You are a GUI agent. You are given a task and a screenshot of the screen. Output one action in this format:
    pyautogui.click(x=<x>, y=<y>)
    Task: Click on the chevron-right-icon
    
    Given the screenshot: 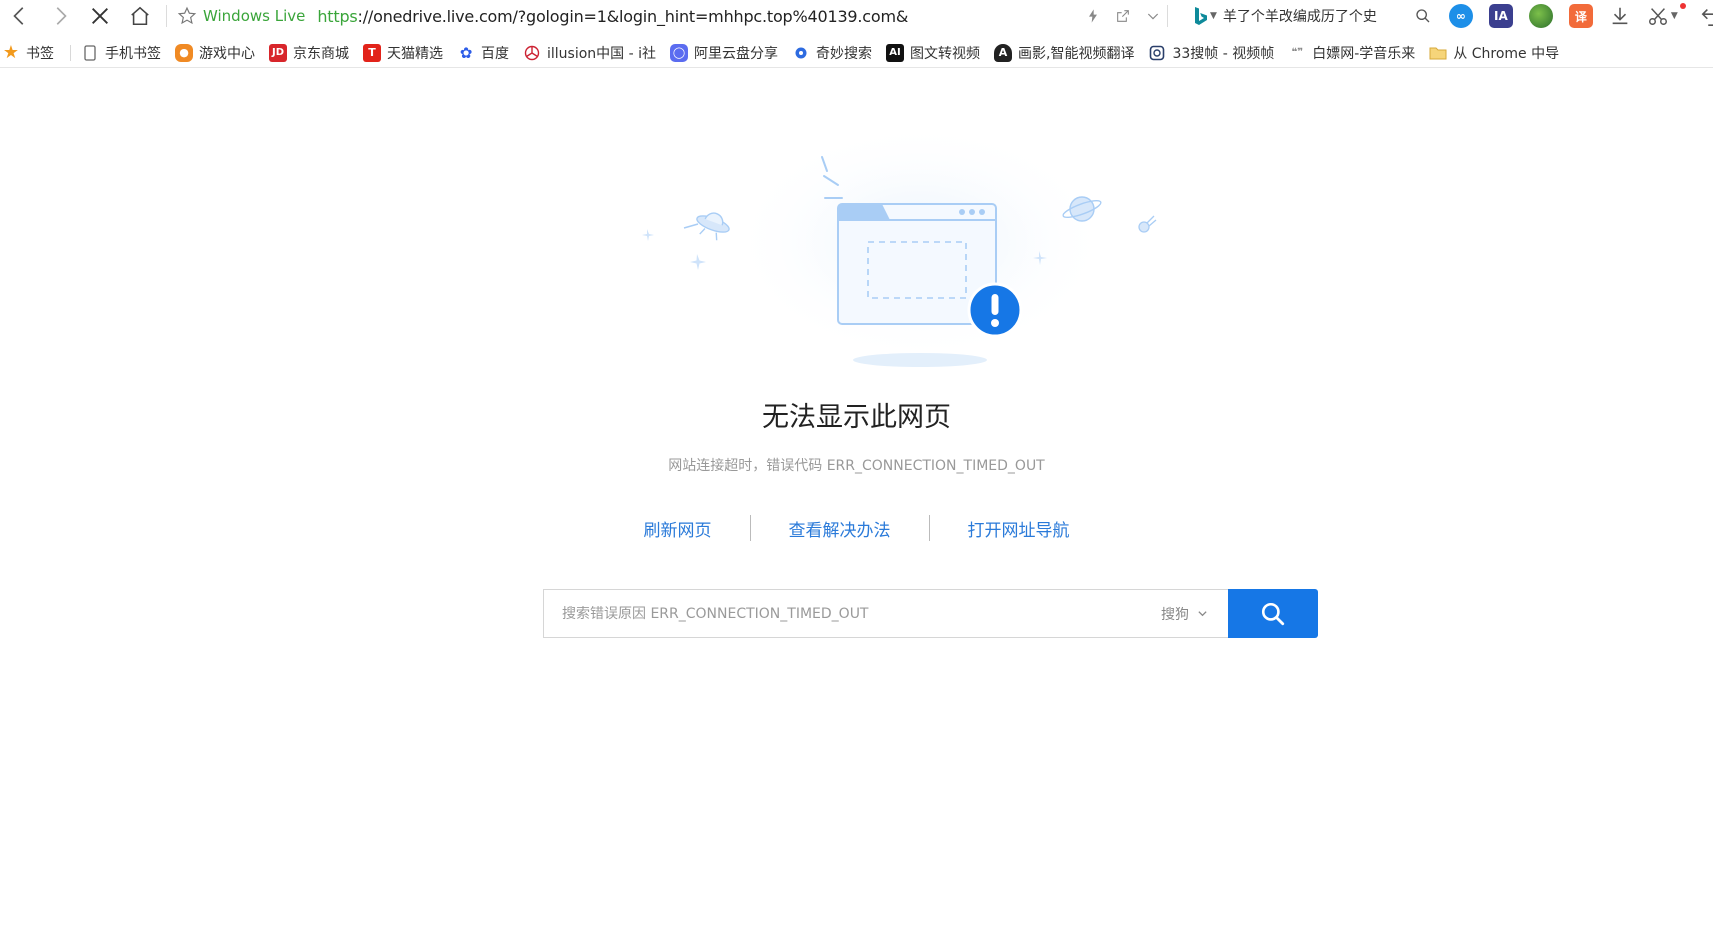 What is the action you would take?
    pyautogui.click(x=61, y=16)
    